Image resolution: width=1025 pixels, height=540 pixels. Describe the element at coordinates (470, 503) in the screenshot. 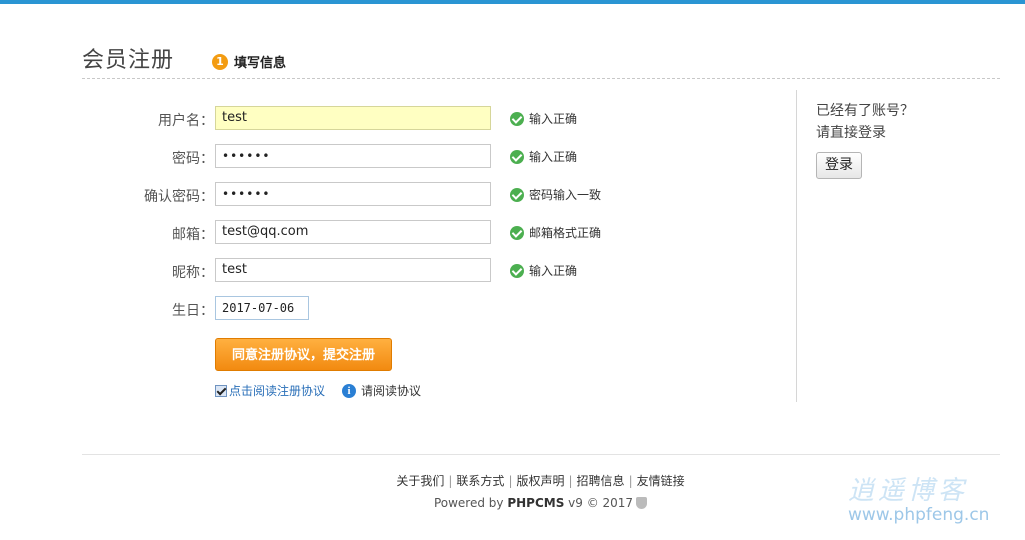

I see `powered-prefix: Powered by` at that location.